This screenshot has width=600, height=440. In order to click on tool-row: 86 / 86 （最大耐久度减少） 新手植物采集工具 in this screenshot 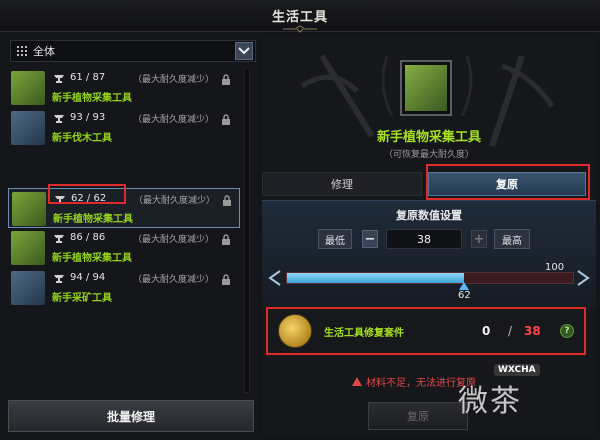, I will do `click(124, 248)`.